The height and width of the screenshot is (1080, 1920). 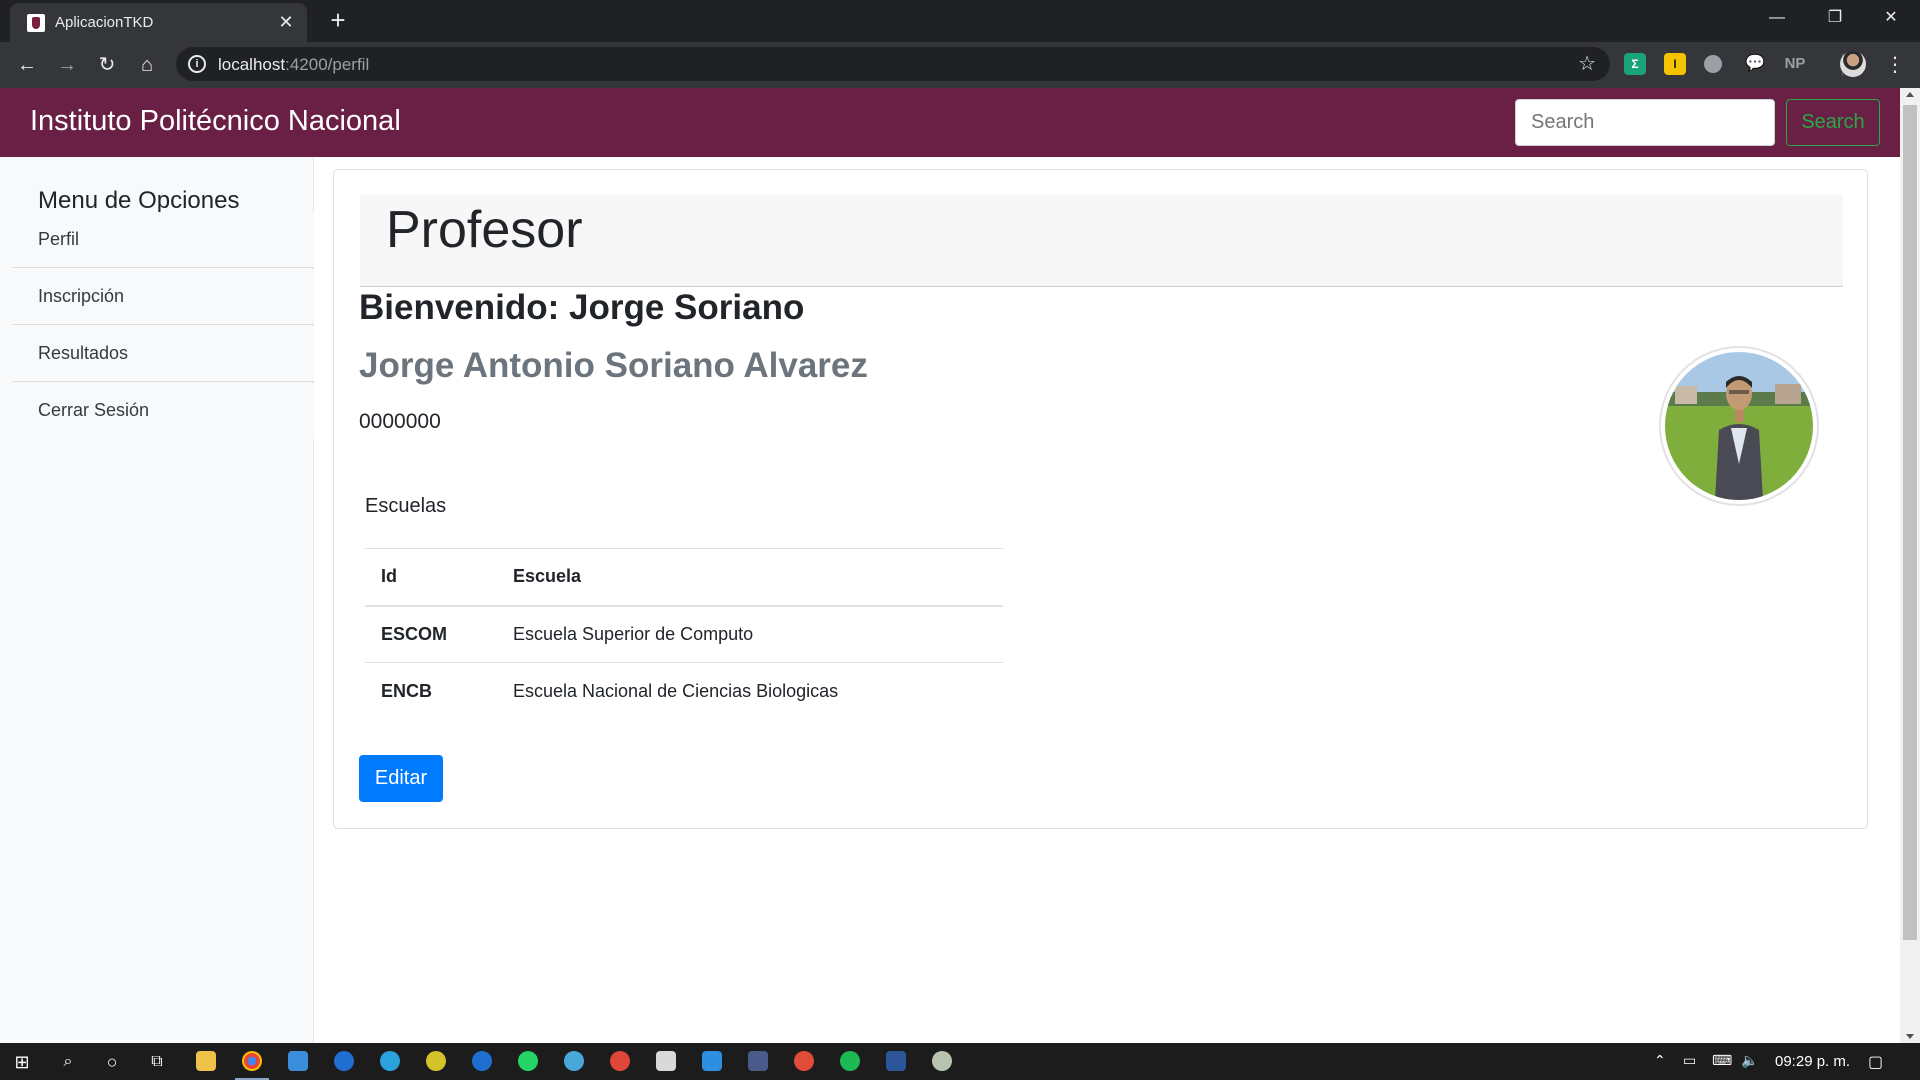 I want to click on close-tab-icon: ✕, so click(x=286, y=22).